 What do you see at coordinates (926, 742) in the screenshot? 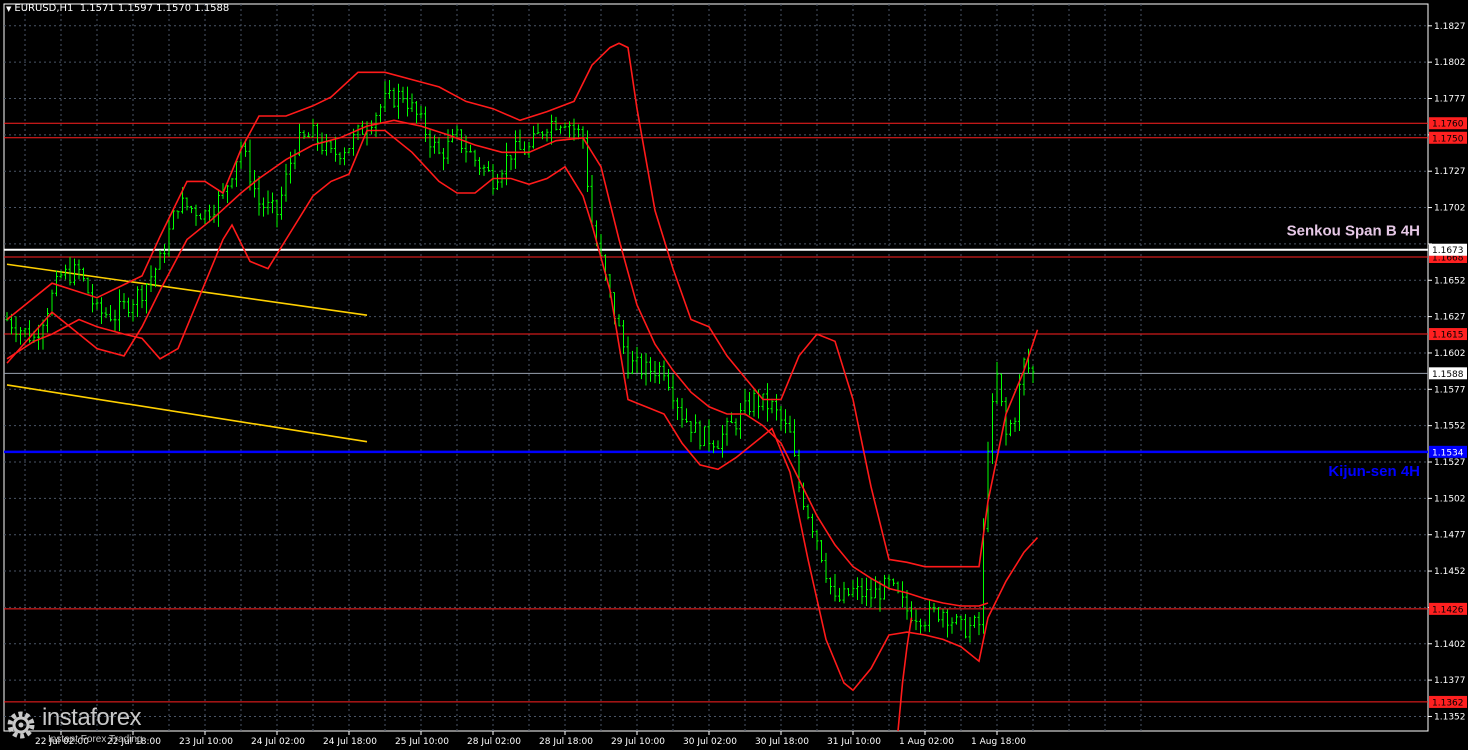
I see `x-tick-label: 1 Aug 02:00` at bounding box center [926, 742].